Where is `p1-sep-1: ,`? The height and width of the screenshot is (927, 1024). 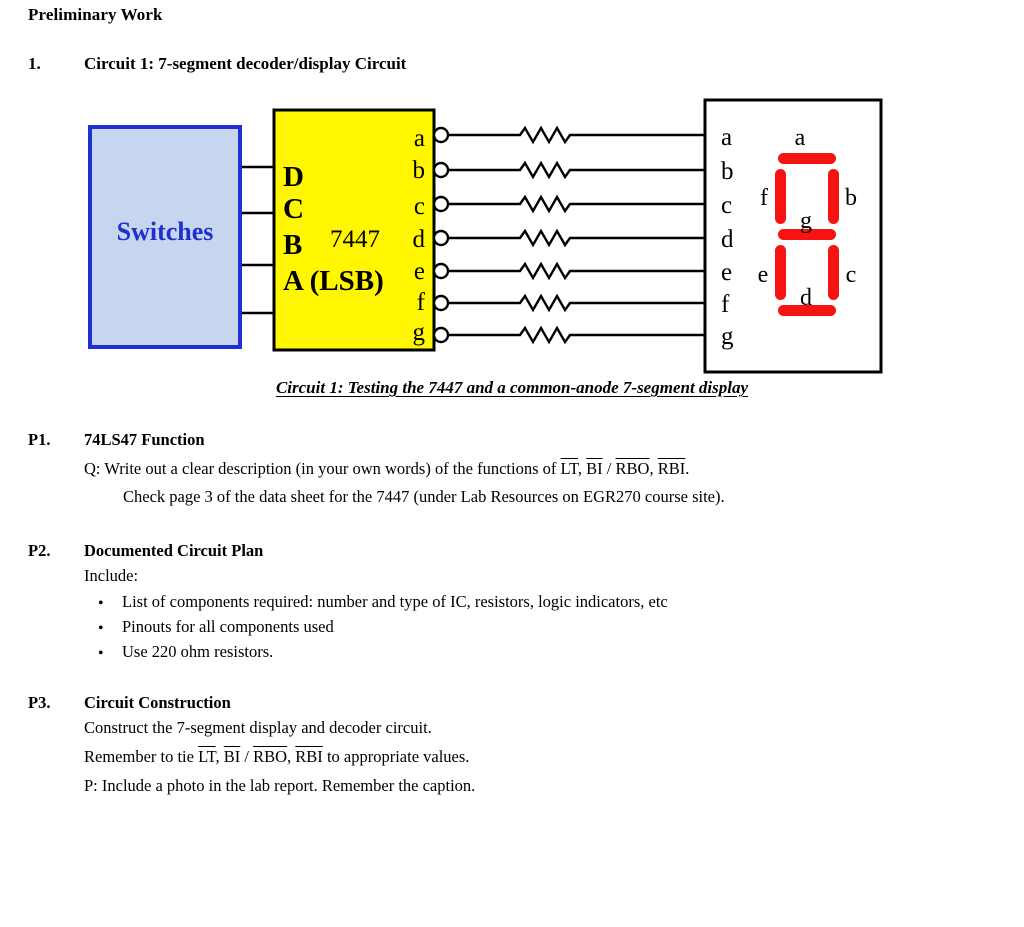 p1-sep-1: , is located at coordinates (582, 468).